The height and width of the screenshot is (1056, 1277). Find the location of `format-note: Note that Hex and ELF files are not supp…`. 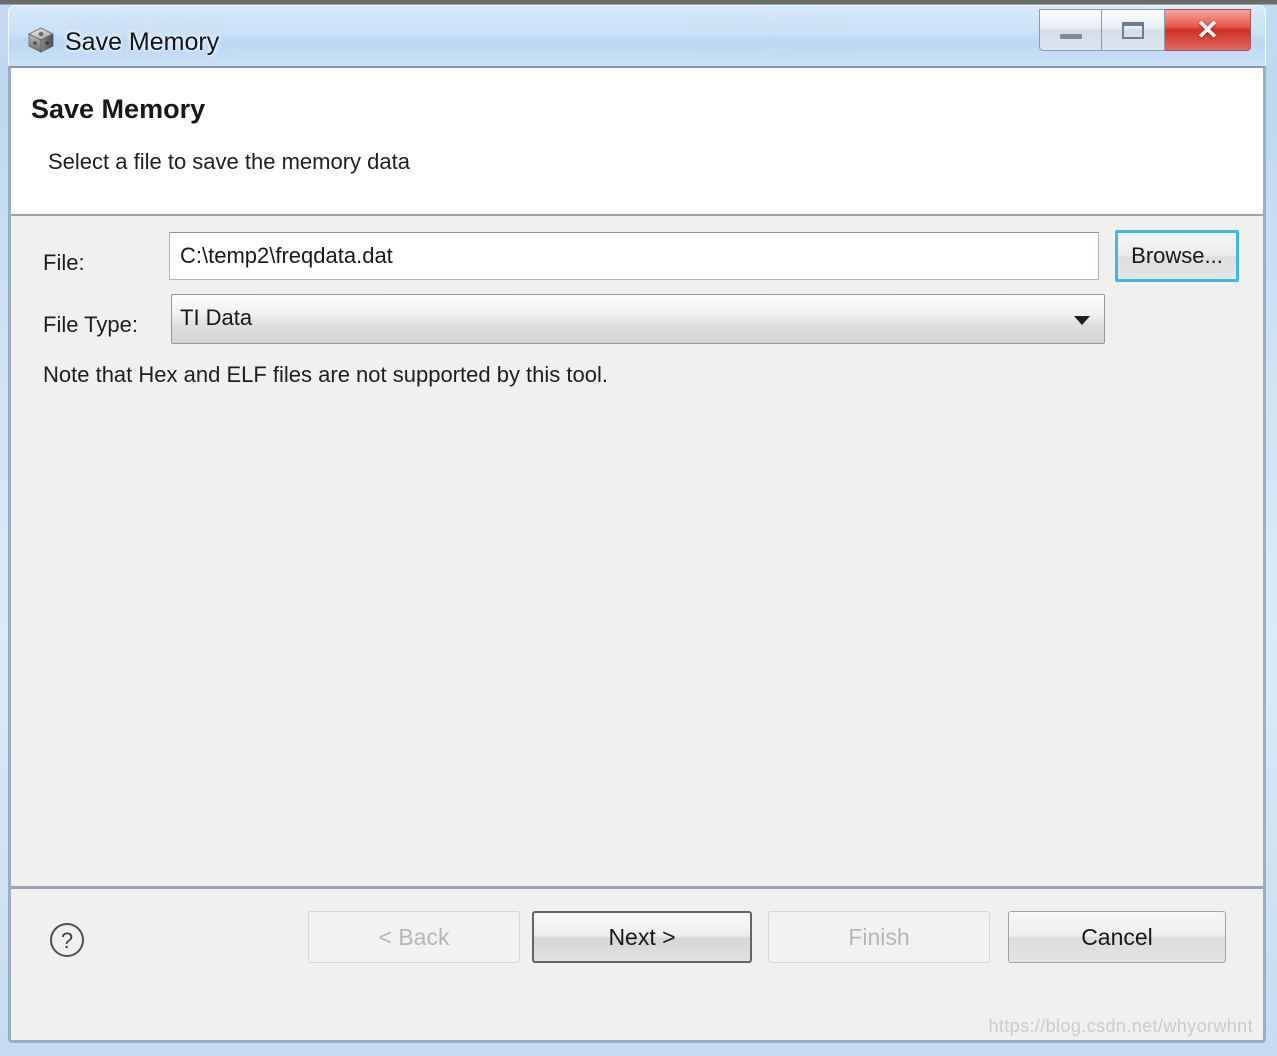

format-note: Note that Hex and ELF files are not supp… is located at coordinates (325, 374).